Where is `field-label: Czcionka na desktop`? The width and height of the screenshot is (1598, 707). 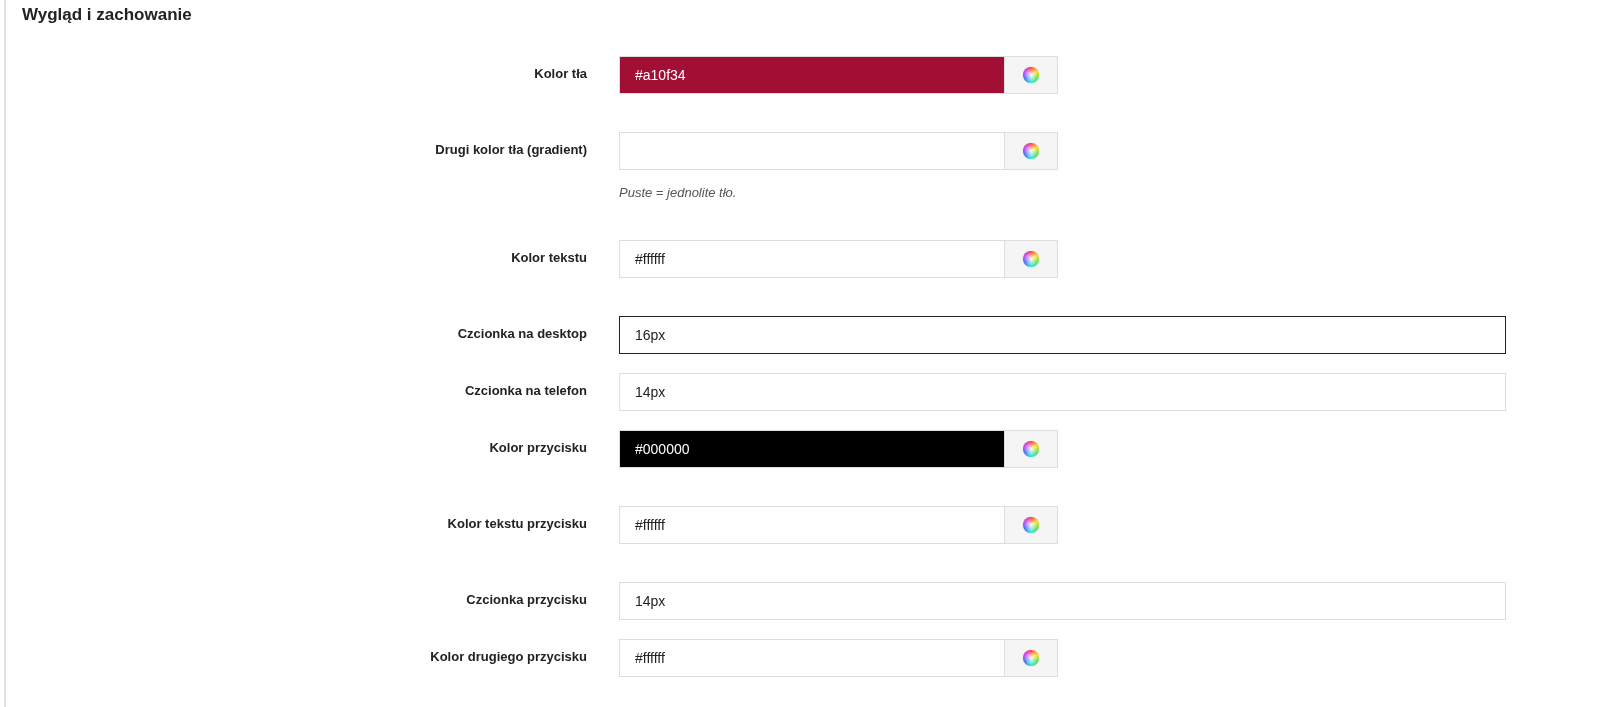
field-label: Czcionka na desktop is located at coordinates (522, 334).